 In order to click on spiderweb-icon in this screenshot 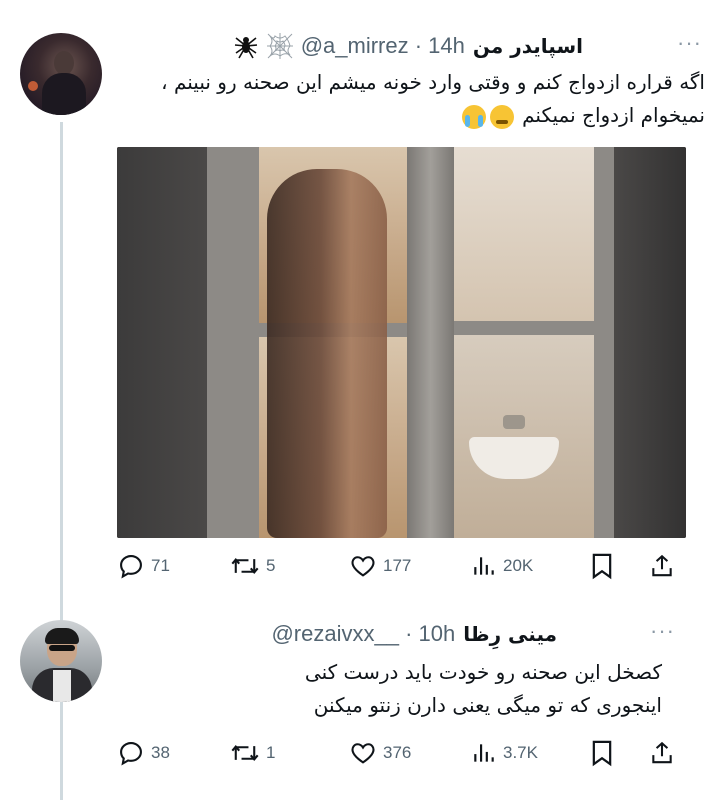, I will do `click(279, 46)`.